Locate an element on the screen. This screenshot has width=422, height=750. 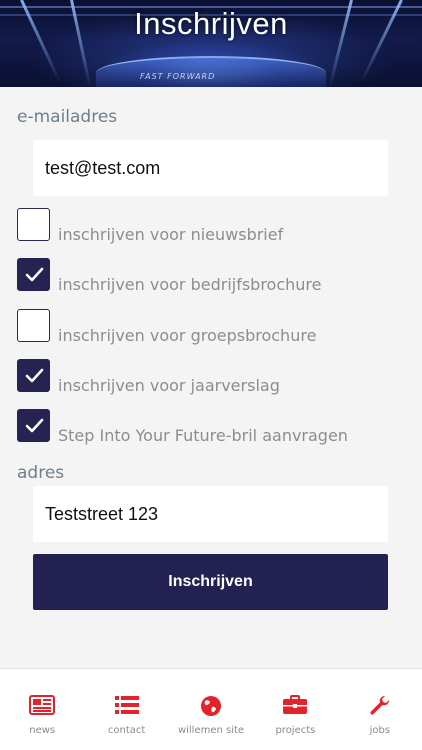
option-row-annual-report: inschrijven voor jaarverslag is located at coordinates (217, 377).